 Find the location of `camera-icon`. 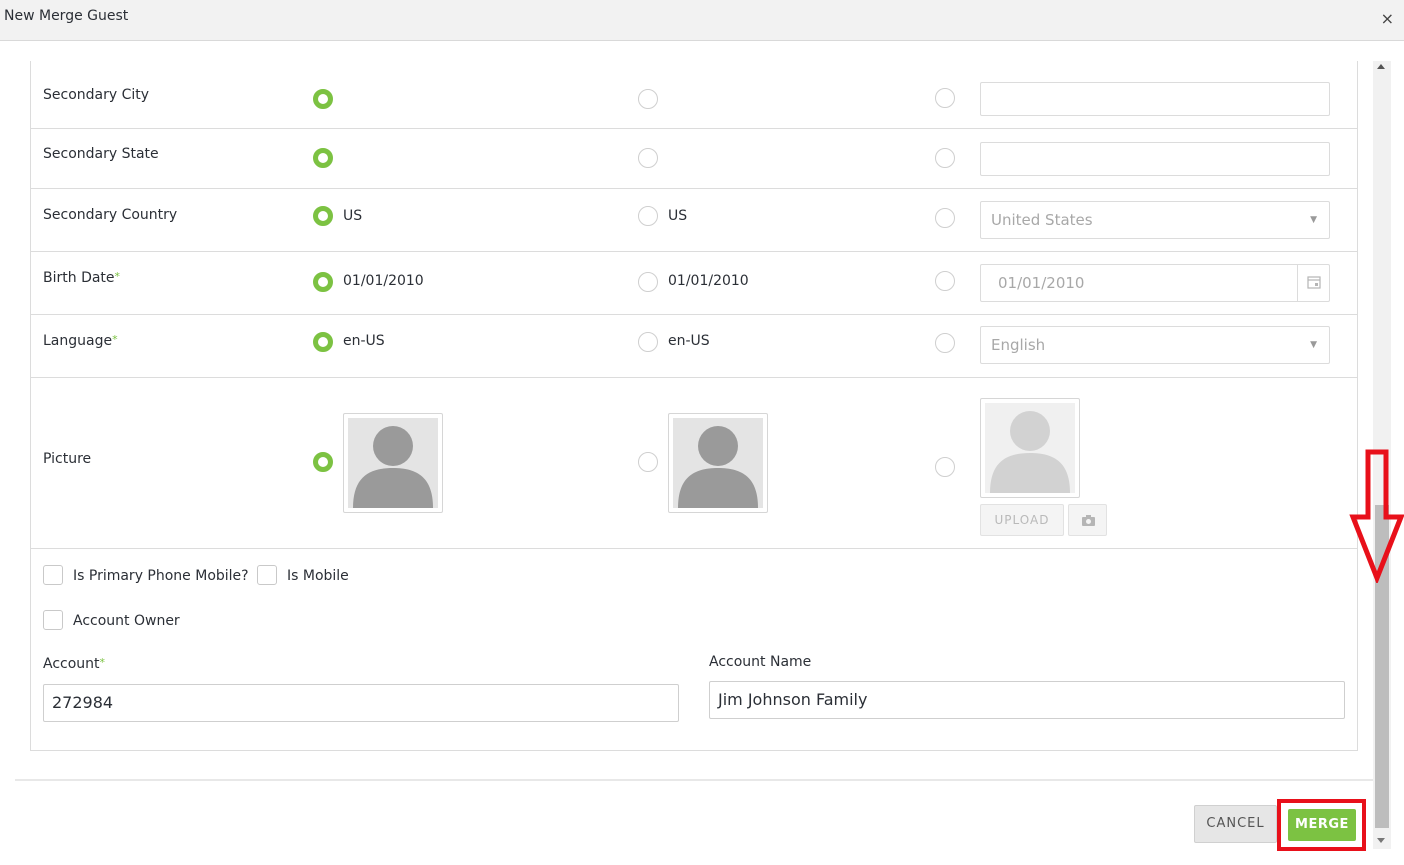

camera-icon is located at coordinates (1088, 520).